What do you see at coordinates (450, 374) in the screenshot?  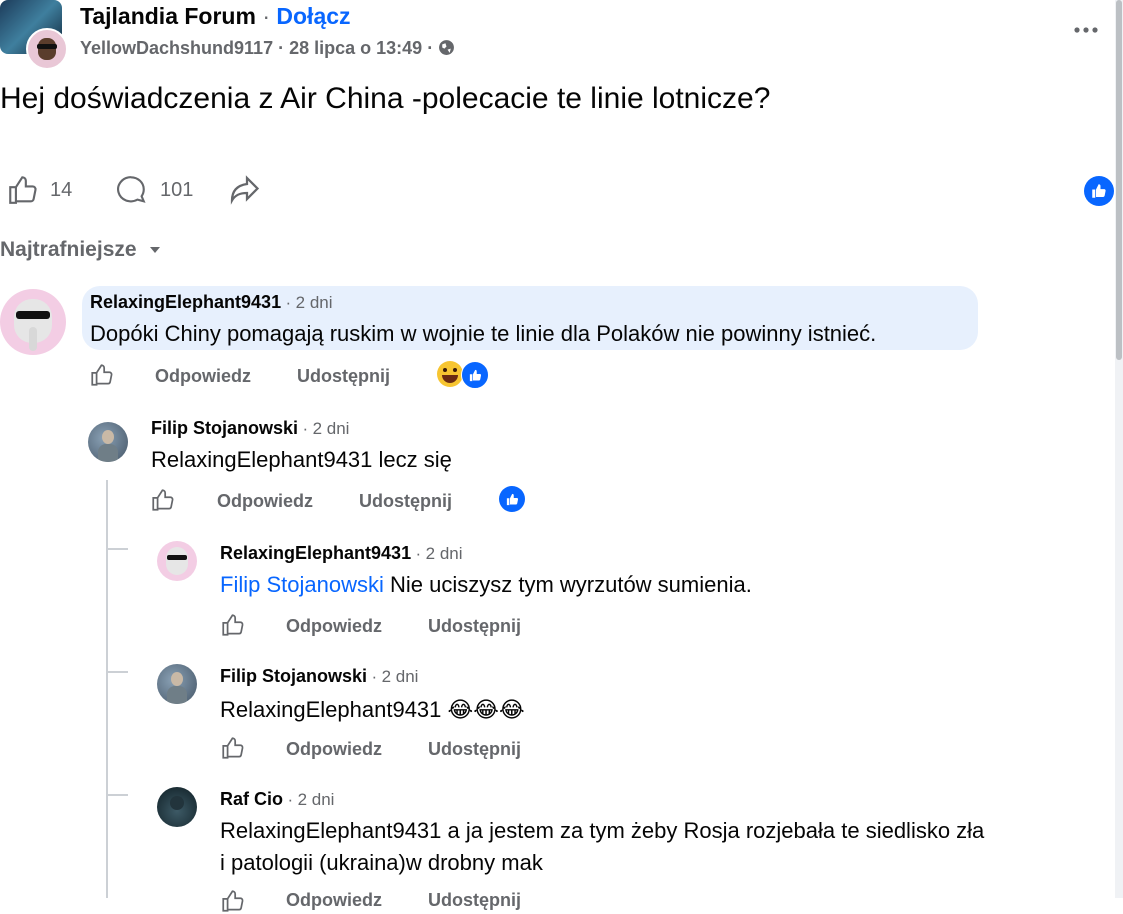 I see `laugh-reaction-icon` at bounding box center [450, 374].